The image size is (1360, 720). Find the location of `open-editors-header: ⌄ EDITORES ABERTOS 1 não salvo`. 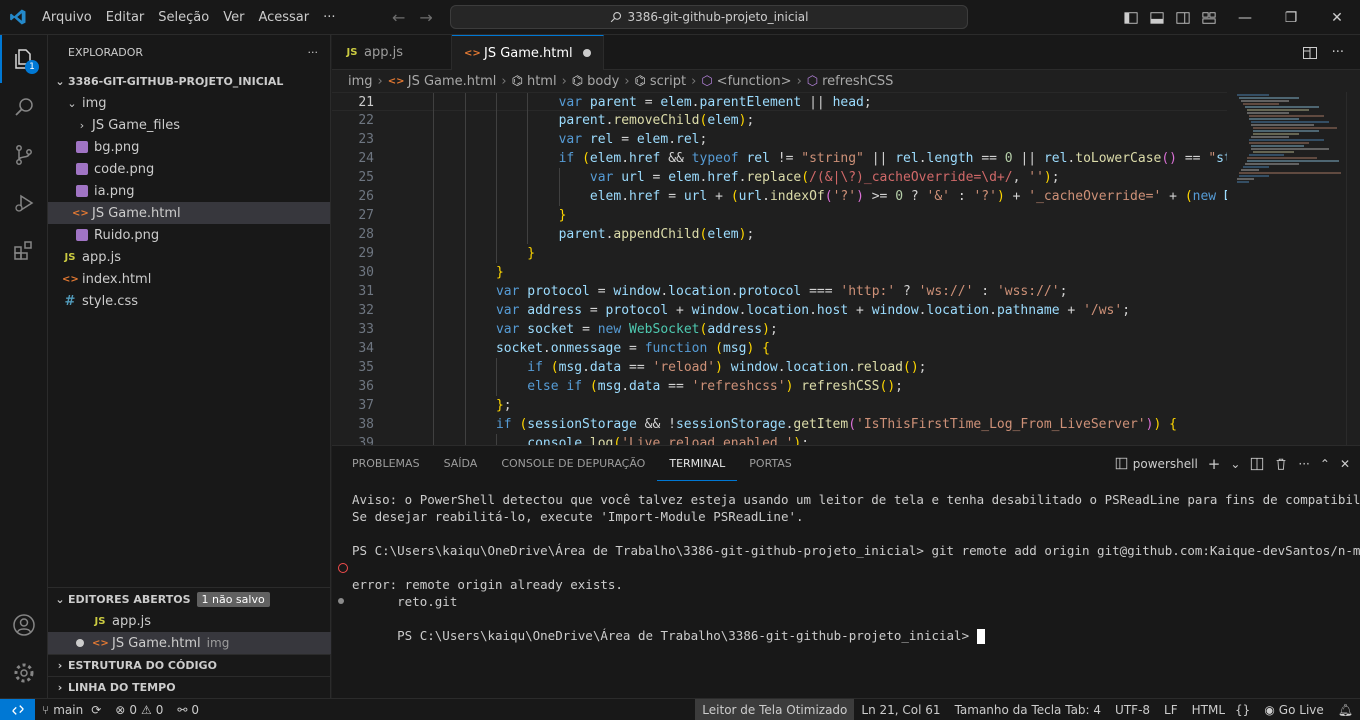

open-editors-header: ⌄ EDITORES ABERTOS 1 não salvo is located at coordinates (189, 599).